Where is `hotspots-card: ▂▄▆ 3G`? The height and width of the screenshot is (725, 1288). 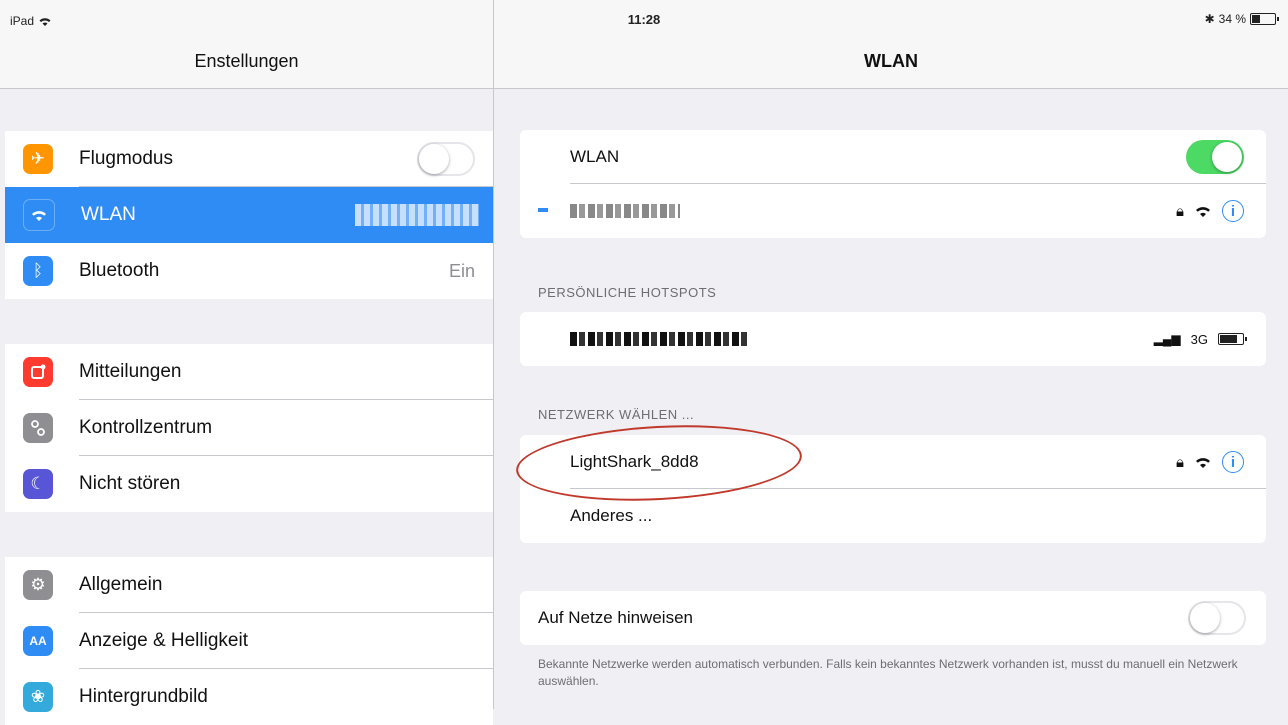
hotspots-card: ▂▄▆ 3G is located at coordinates (893, 339).